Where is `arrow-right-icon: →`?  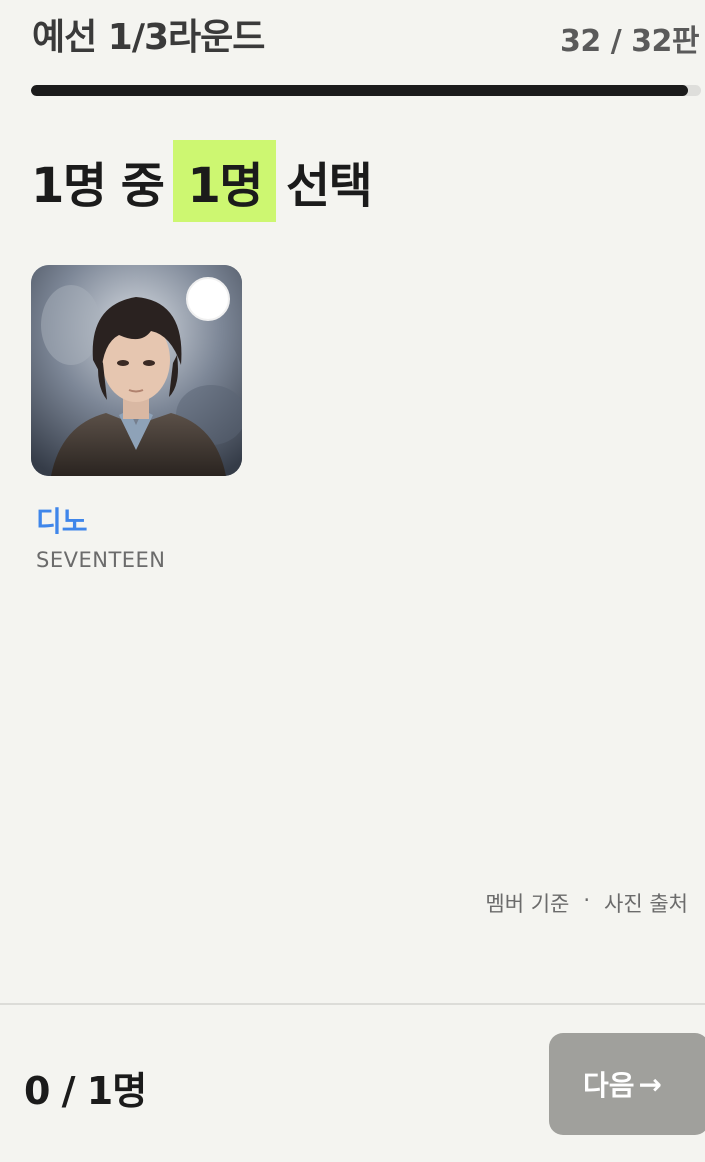 arrow-right-icon: → is located at coordinates (650, 1084).